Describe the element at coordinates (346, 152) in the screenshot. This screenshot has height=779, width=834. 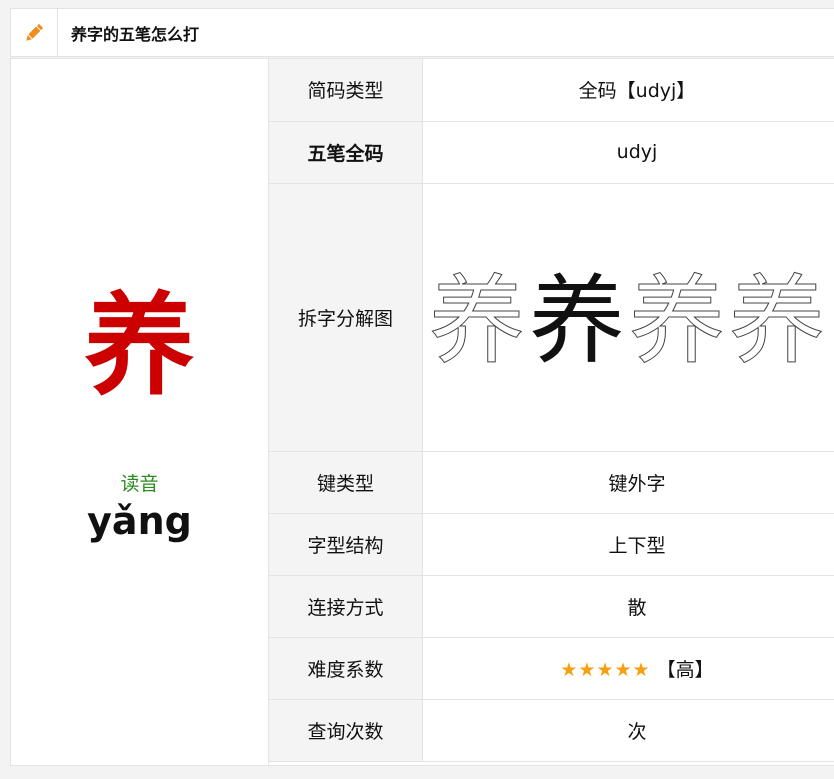
I see `row-key: 五笔全码` at that location.